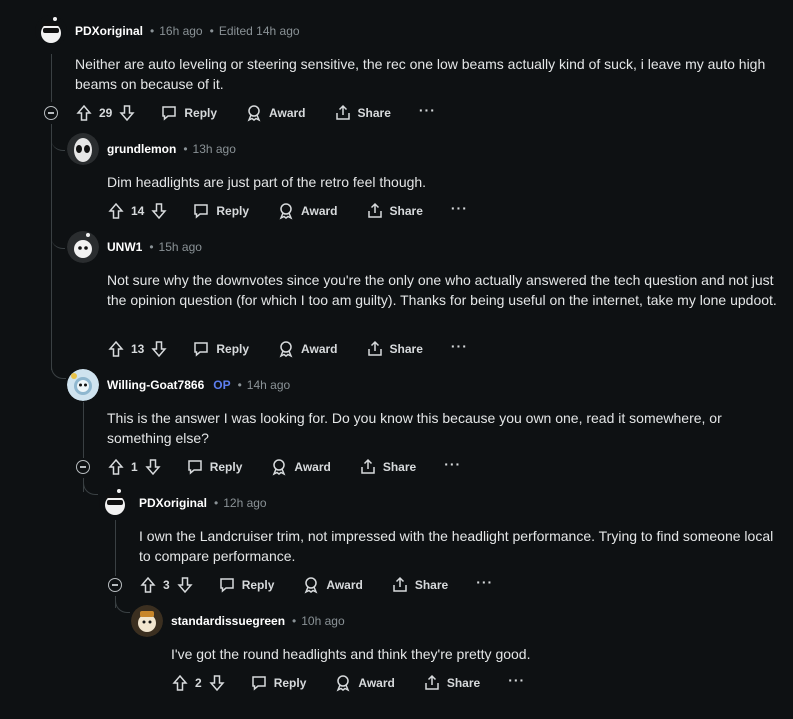 Image resolution: width=793 pixels, height=719 pixels. What do you see at coordinates (323, 621) in the screenshot?
I see `timestamp: 10h ago` at bounding box center [323, 621].